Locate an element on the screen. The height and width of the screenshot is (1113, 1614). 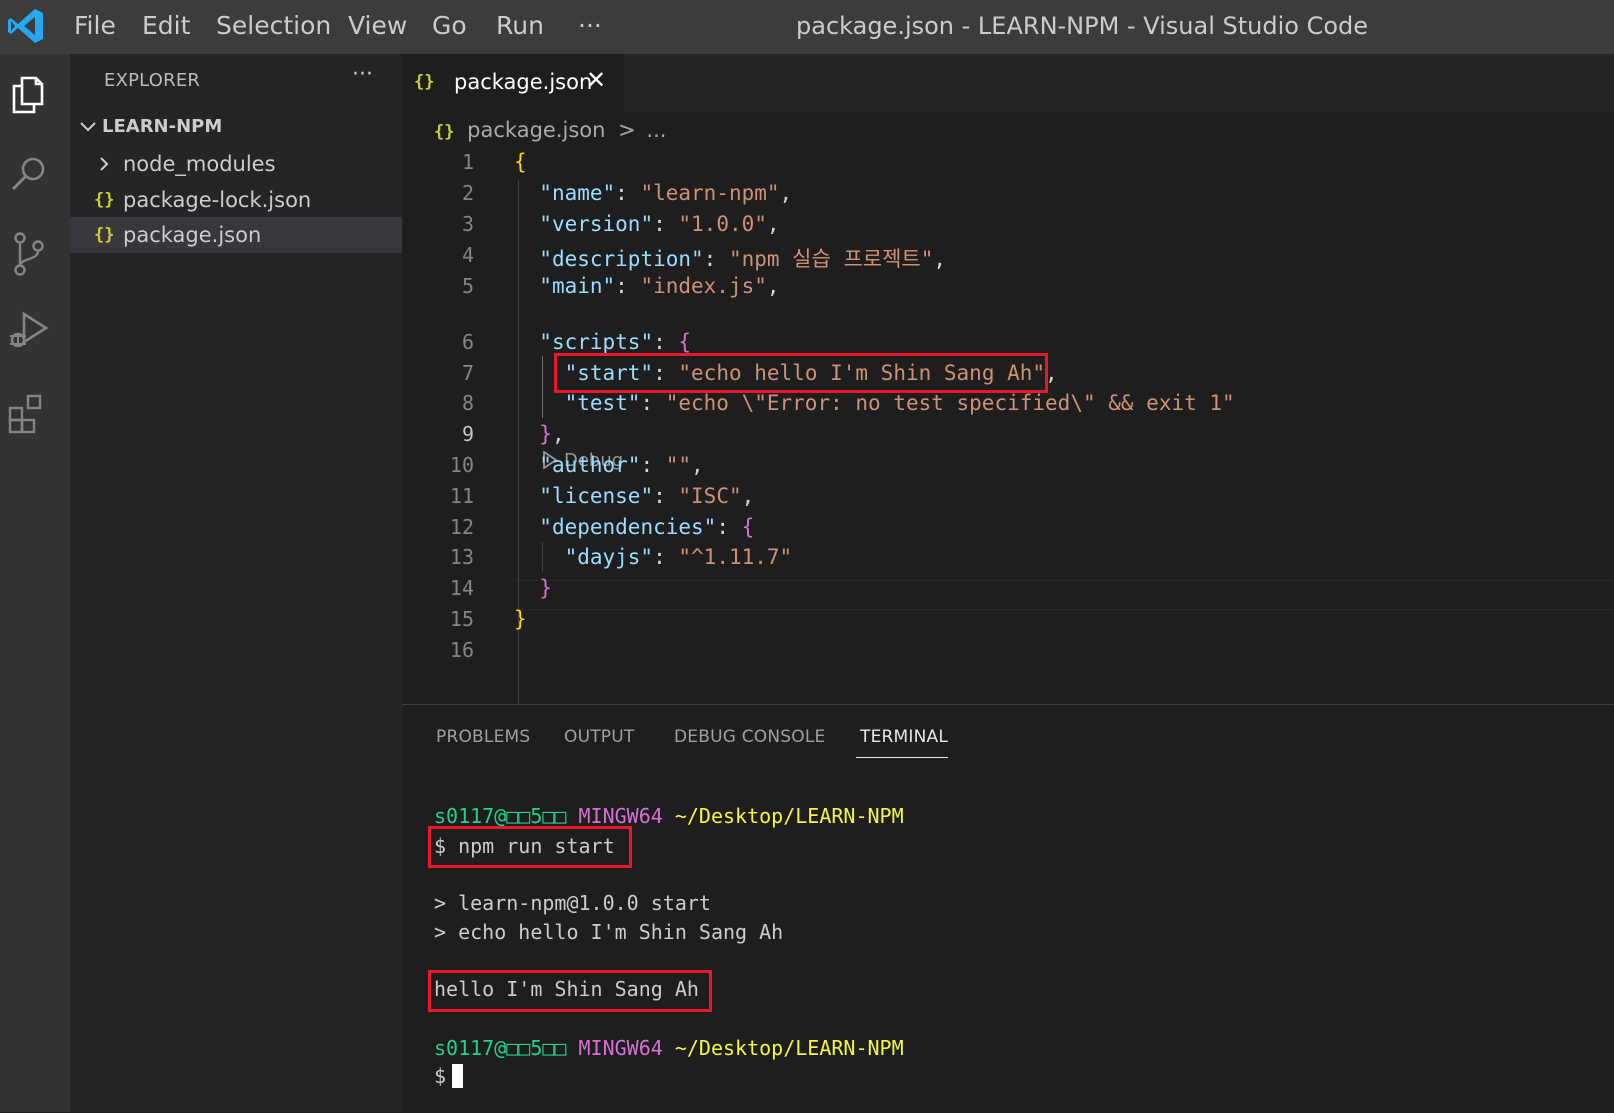
code-line-14: } is located at coordinates (533, 588).